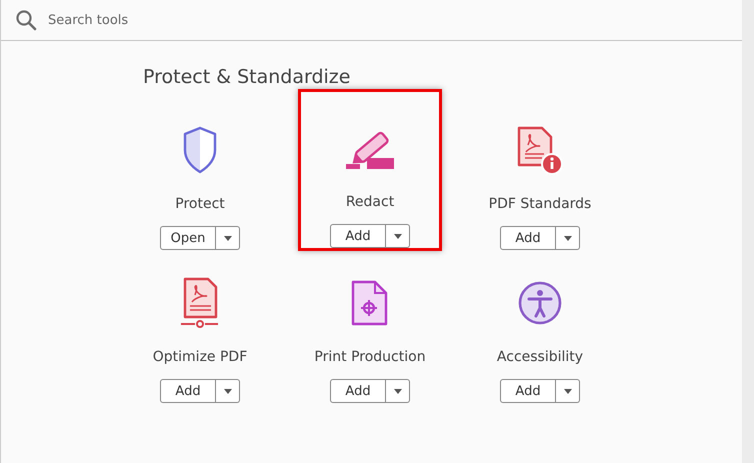 The height and width of the screenshot is (463, 754). What do you see at coordinates (540, 204) in the screenshot?
I see `tool-label: PDF Standards` at bounding box center [540, 204].